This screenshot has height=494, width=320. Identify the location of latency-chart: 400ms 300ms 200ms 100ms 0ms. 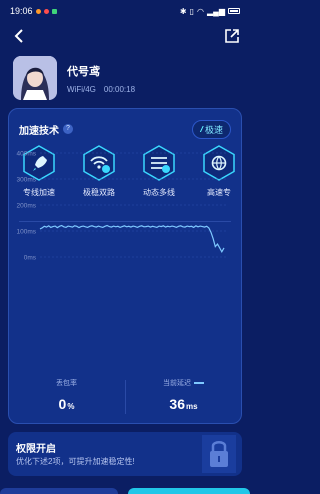
(122, 206).